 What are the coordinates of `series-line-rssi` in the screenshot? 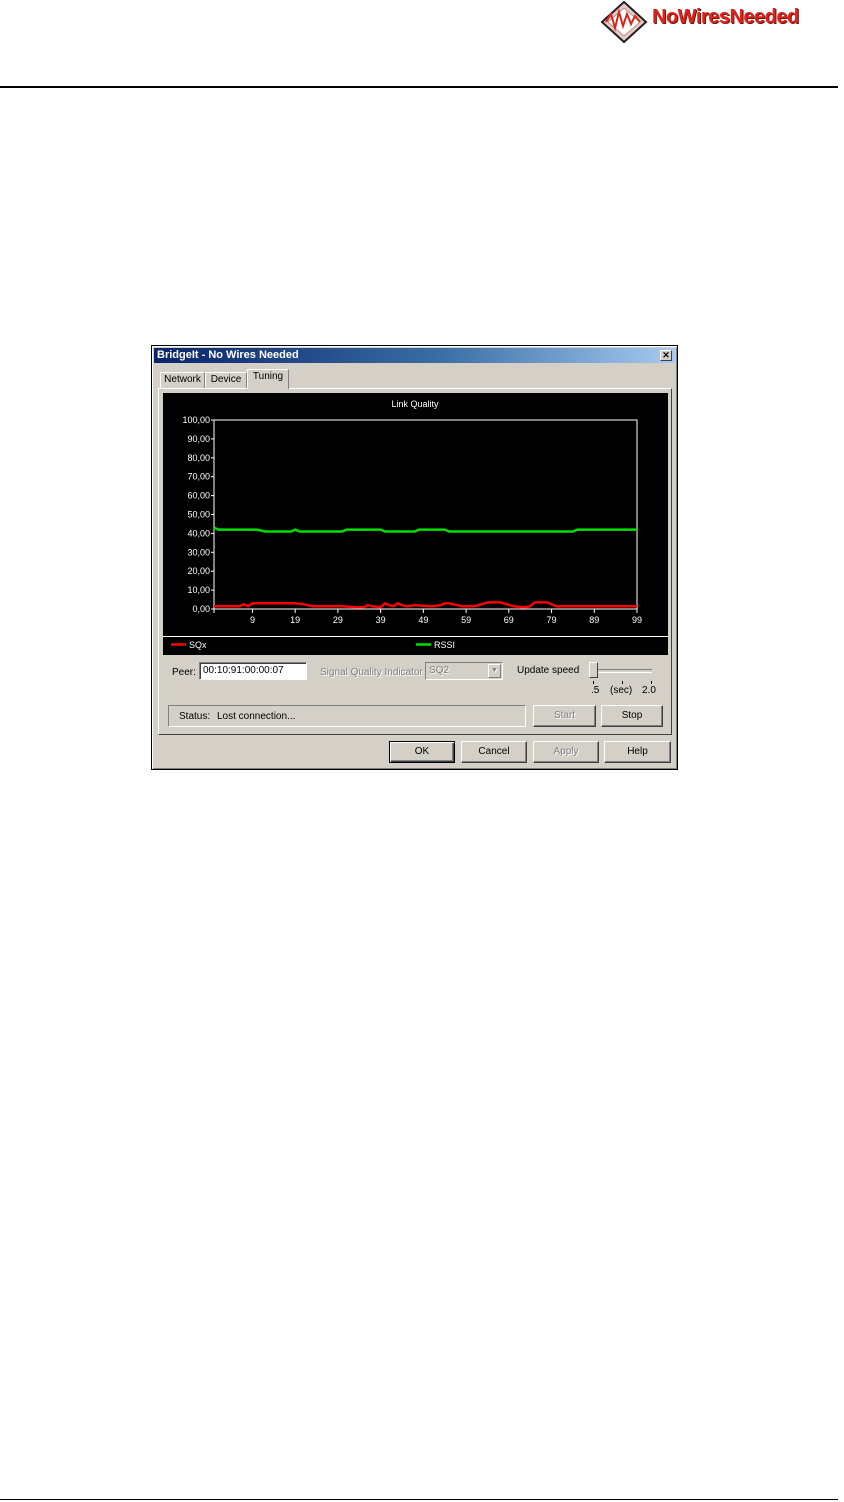 It's located at (425, 529).